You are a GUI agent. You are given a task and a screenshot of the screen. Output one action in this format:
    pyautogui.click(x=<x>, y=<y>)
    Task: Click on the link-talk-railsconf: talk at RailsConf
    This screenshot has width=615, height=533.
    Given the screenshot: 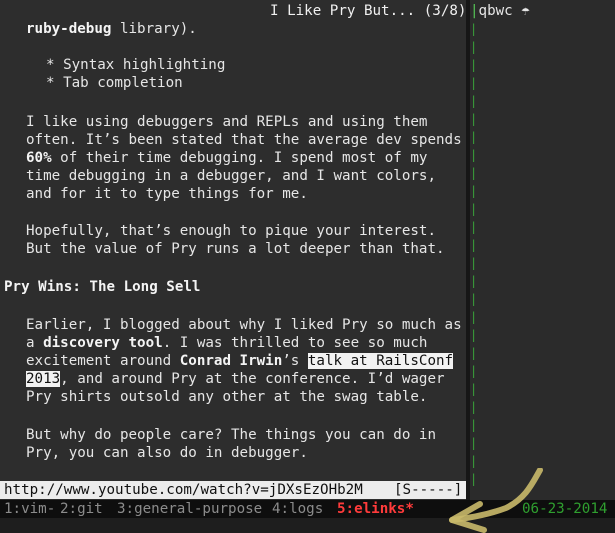 What is the action you would take?
    pyautogui.click(x=380, y=361)
    